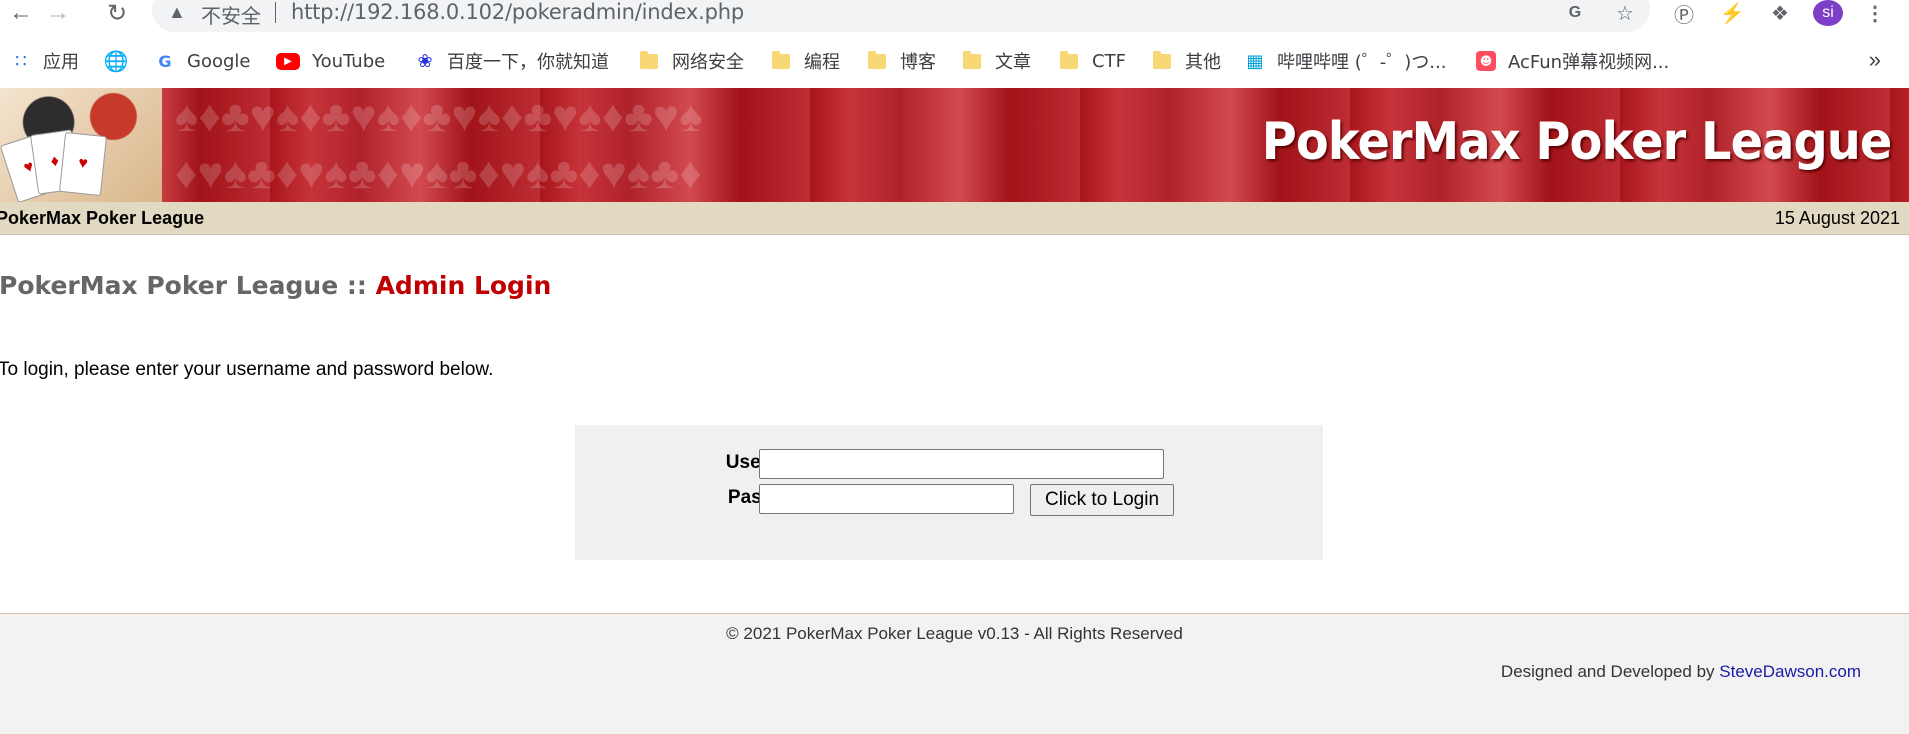 This screenshot has width=1909, height=734. Describe the element at coordinates (219, 61) in the screenshot. I see `bookmark-label: Google` at that location.